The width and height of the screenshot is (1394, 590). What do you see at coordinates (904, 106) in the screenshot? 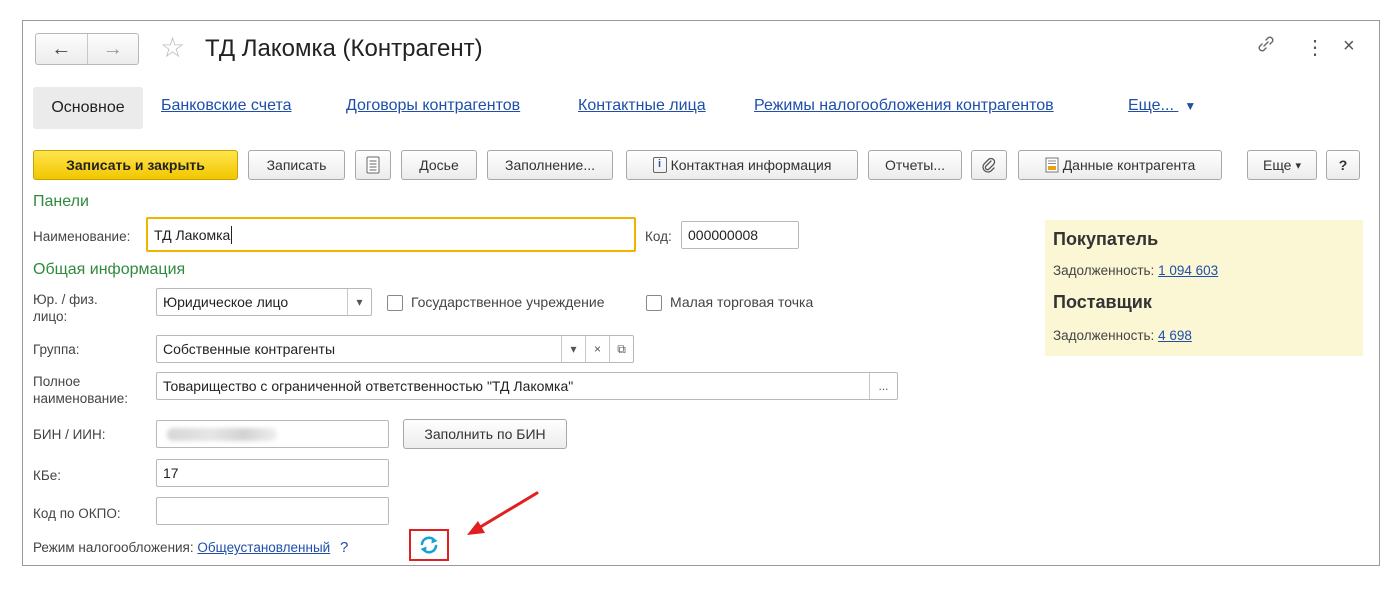
I see `tab-tax-regimes: Режимы налогообложения контрагентов` at bounding box center [904, 106].